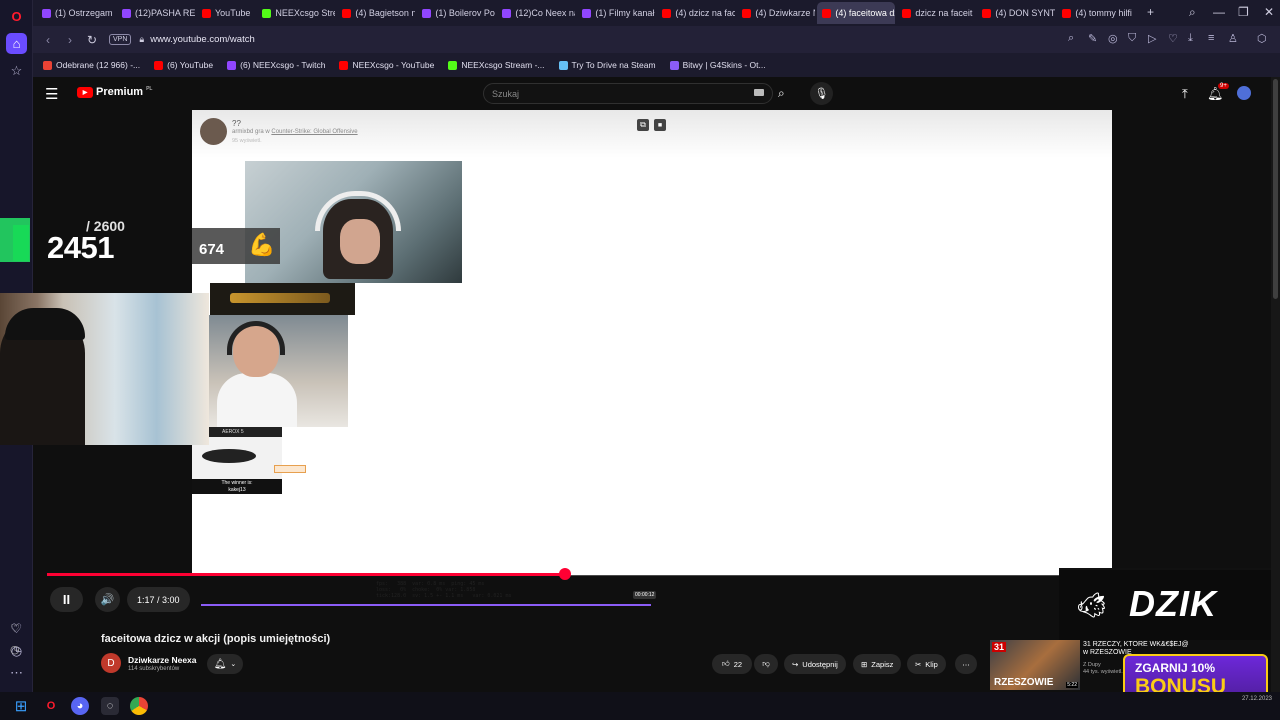  Describe the element at coordinates (202, 39) in the screenshot. I see `url-field: www.youtube.com/watch` at that location.